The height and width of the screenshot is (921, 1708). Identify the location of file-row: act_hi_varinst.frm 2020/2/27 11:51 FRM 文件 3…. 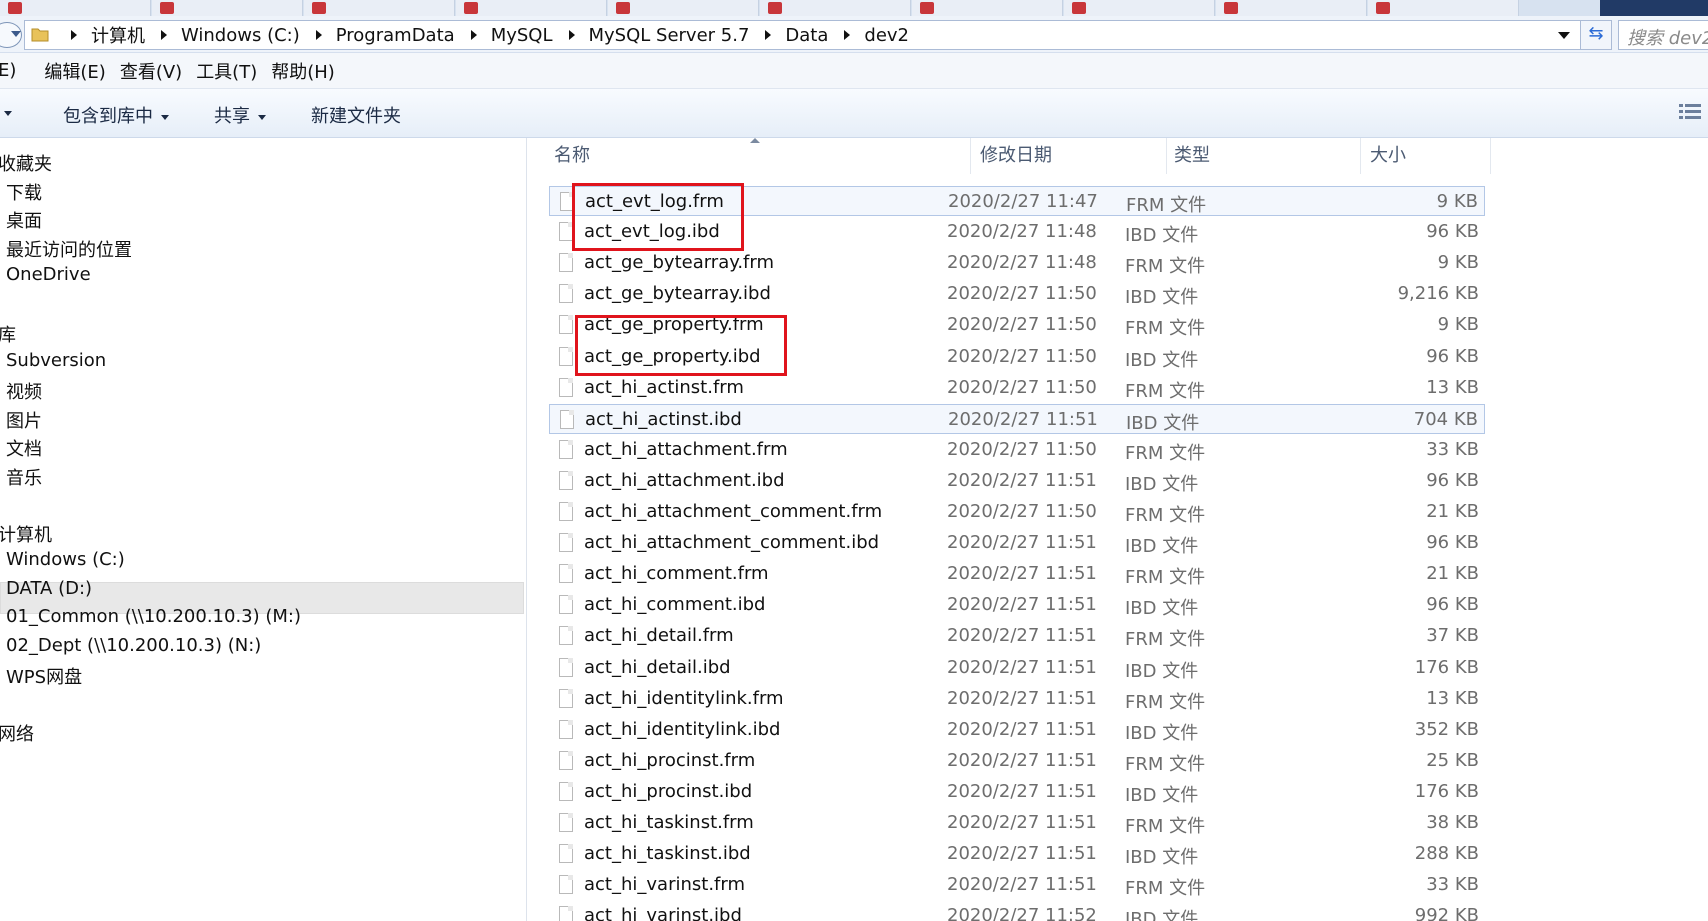
(1017, 885).